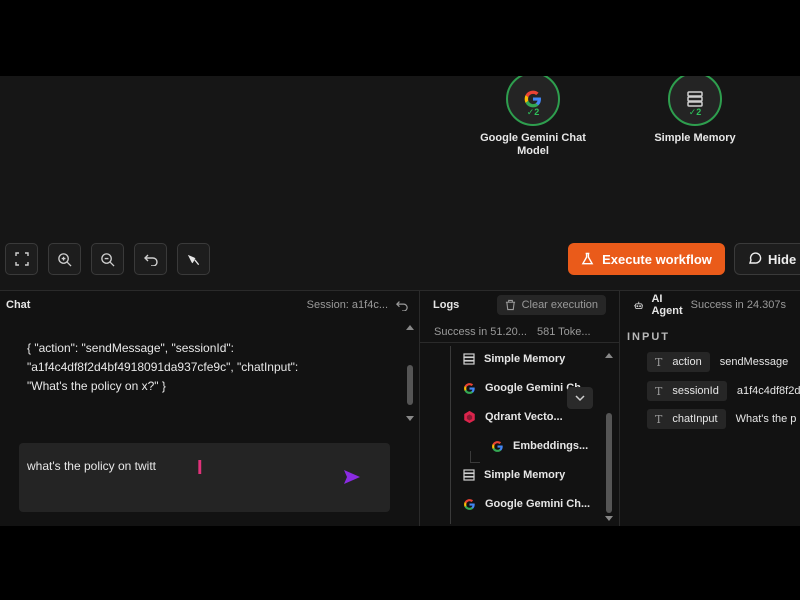  I want to click on zoom-in-button, so click(64, 259).